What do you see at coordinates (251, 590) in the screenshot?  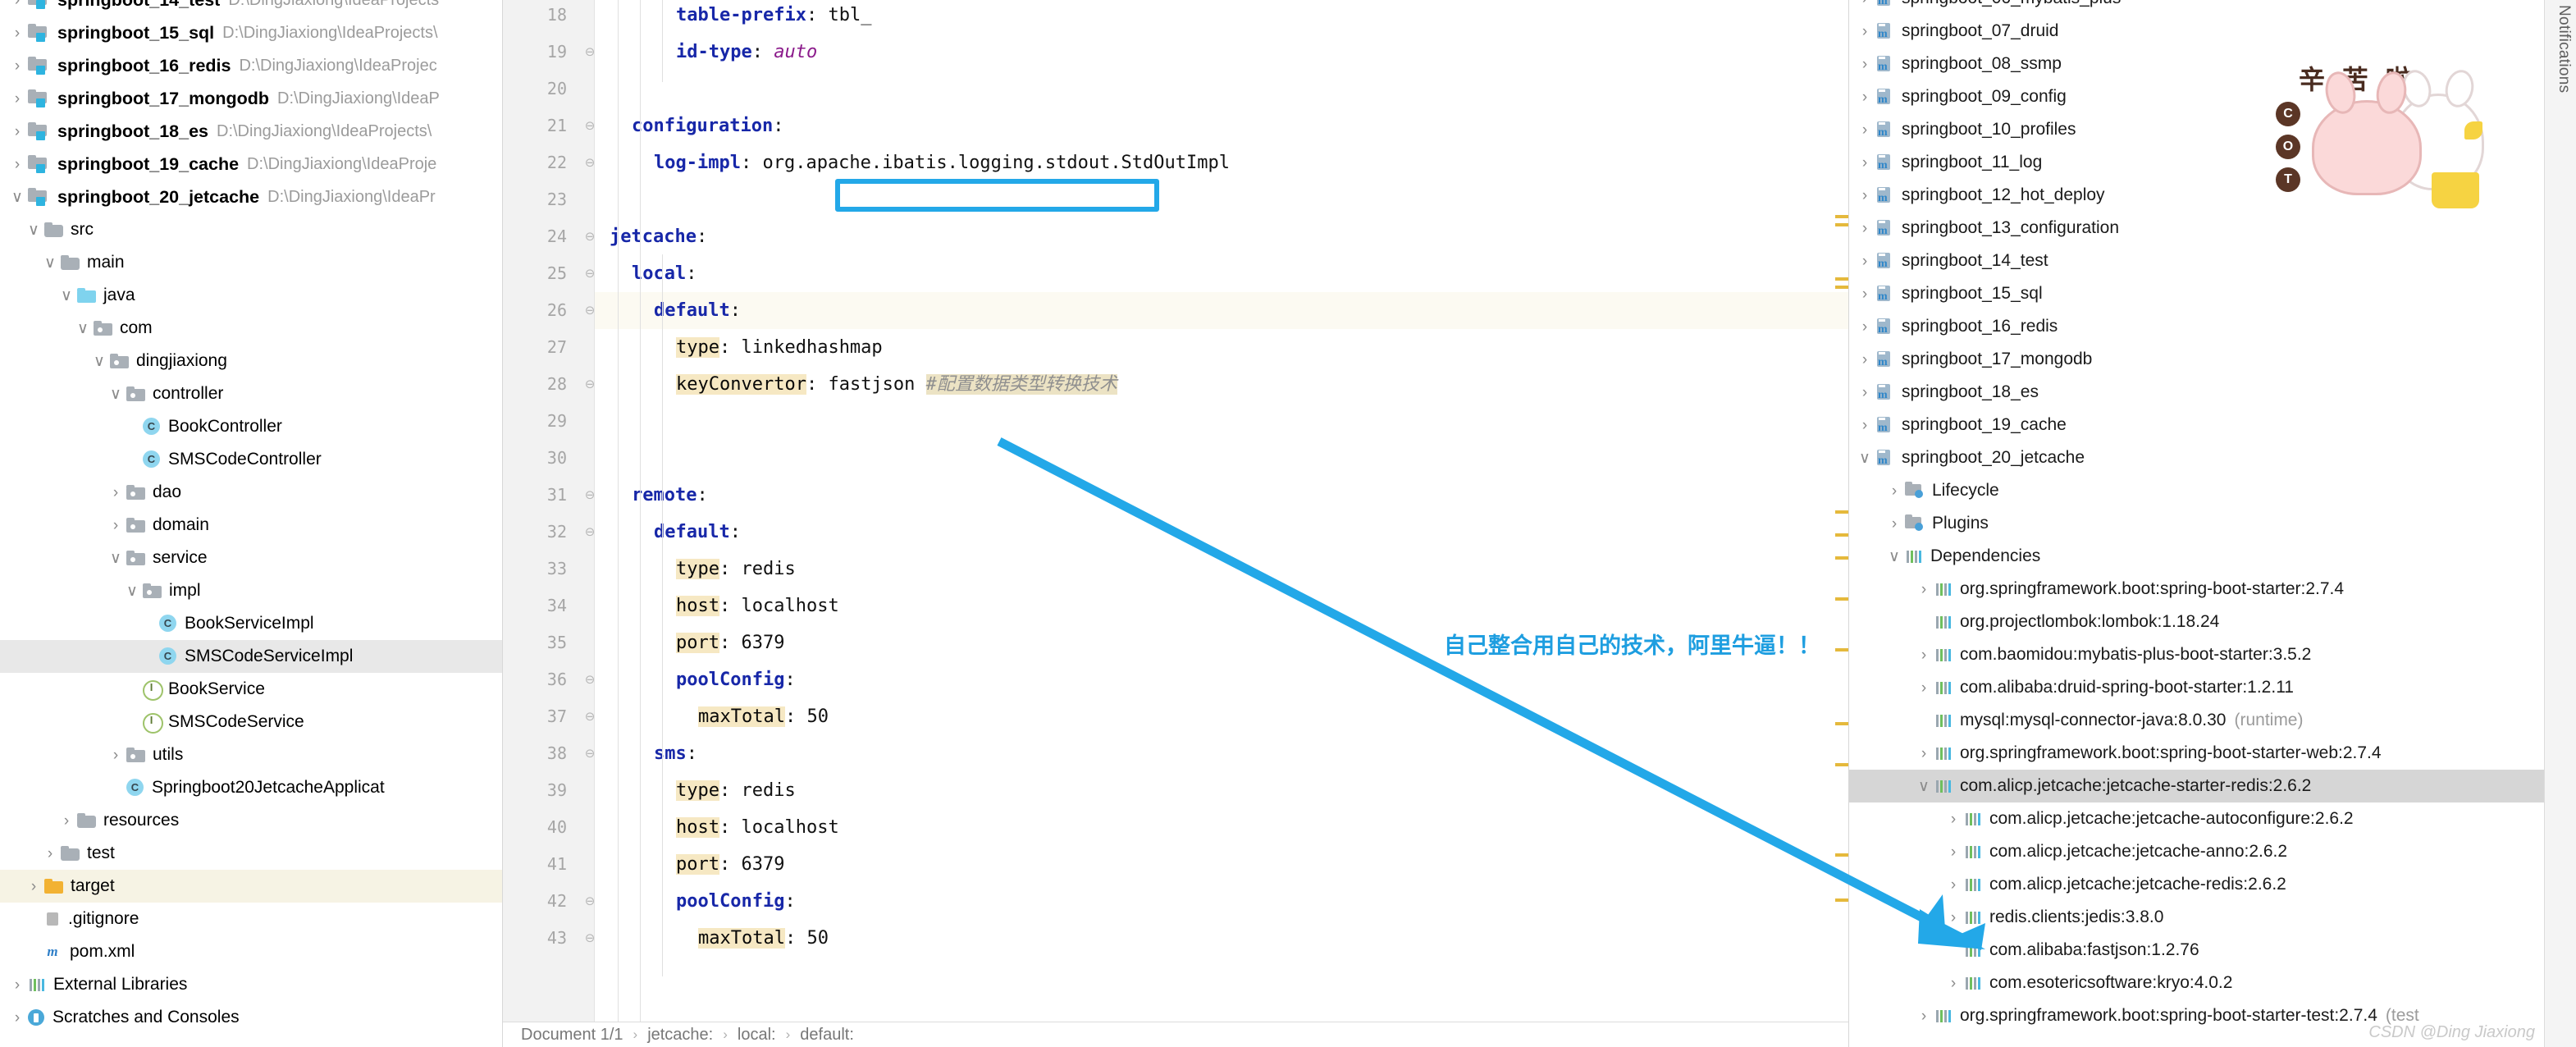 I see `project-tree-row: ∨ impl` at bounding box center [251, 590].